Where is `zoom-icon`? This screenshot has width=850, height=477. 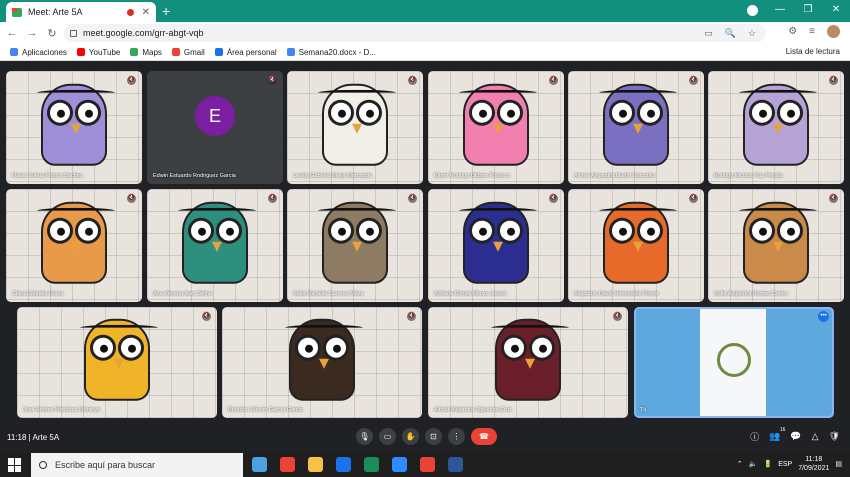 zoom-icon is located at coordinates (399, 464).